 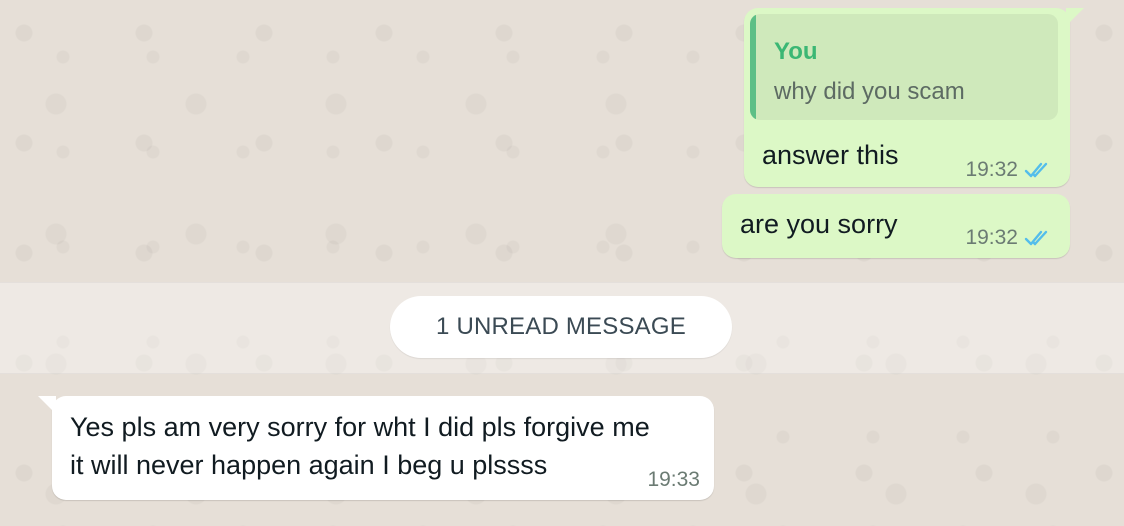 What do you see at coordinates (753, 67) in the screenshot?
I see `quote-accent-bar` at bounding box center [753, 67].